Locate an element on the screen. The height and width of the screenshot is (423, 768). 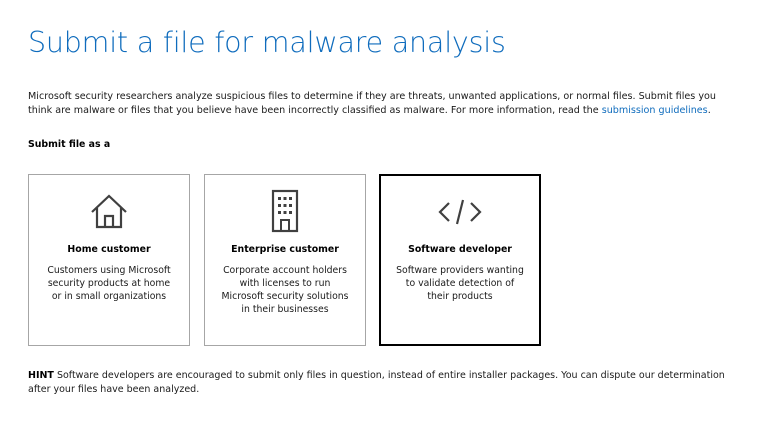
card-title: Software developer is located at coordinates (460, 249).